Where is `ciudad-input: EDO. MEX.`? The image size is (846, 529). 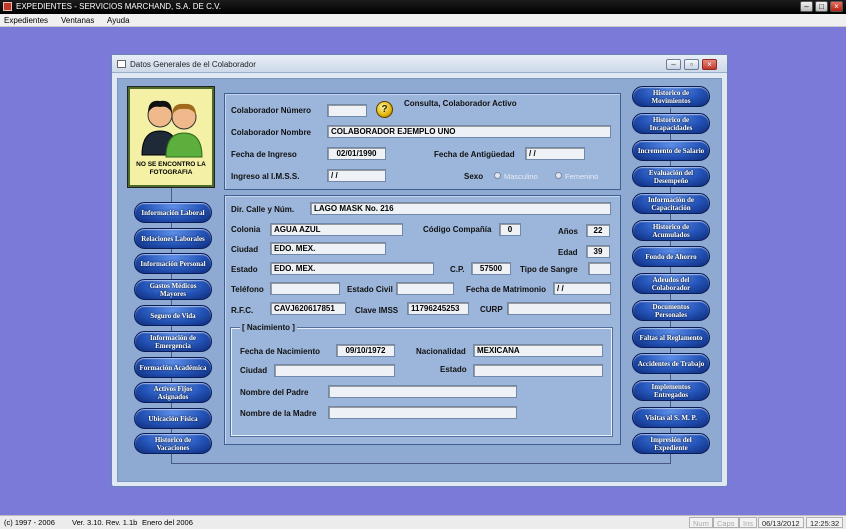 ciudad-input: EDO. MEX. is located at coordinates (328, 248).